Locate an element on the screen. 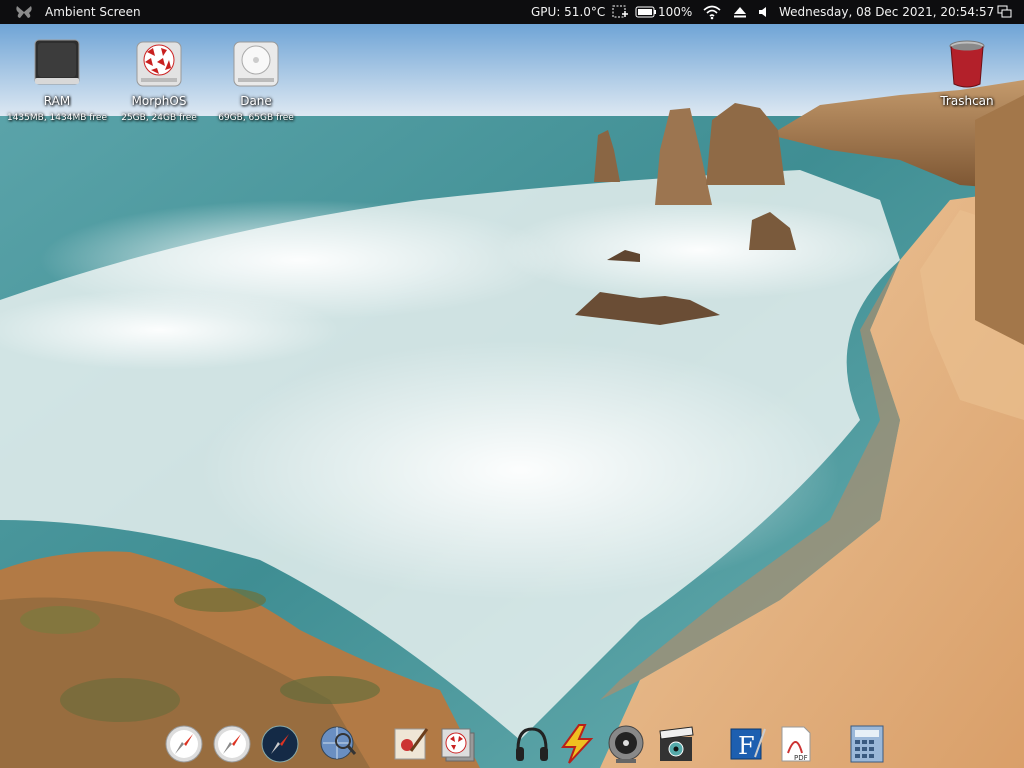 This screenshot has height=768, width=1024. butterfly-icon is located at coordinates (24, 12).